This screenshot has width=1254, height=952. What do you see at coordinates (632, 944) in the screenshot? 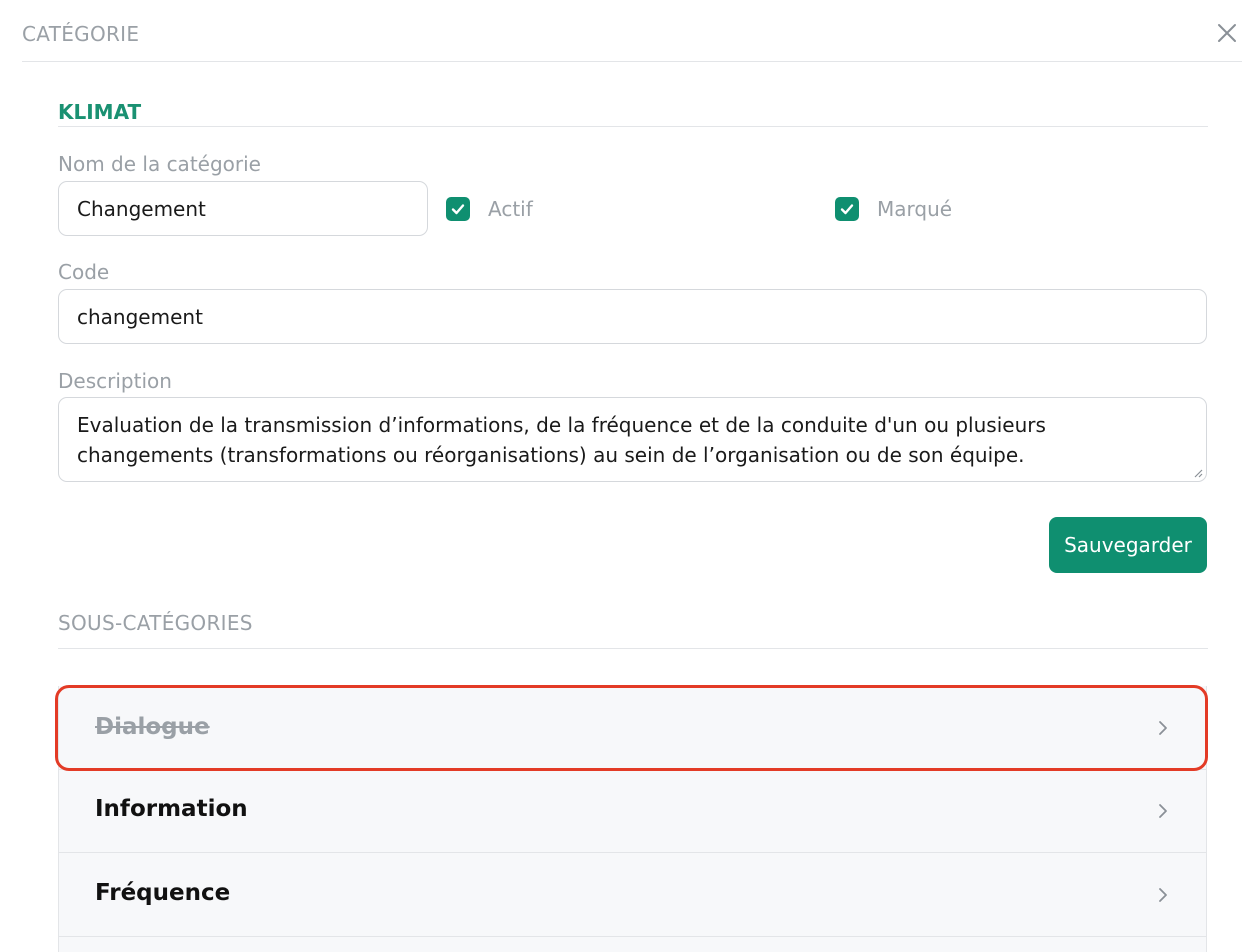
I see `subcategory-row-partial` at bounding box center [632, 944].